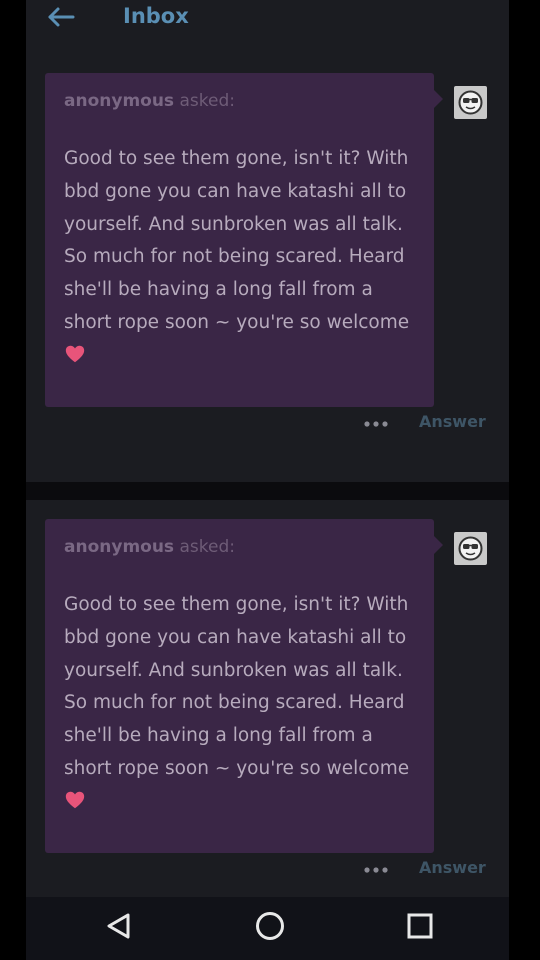 The image size is (540, 960). I want to click on back-button, so click(64, 16).